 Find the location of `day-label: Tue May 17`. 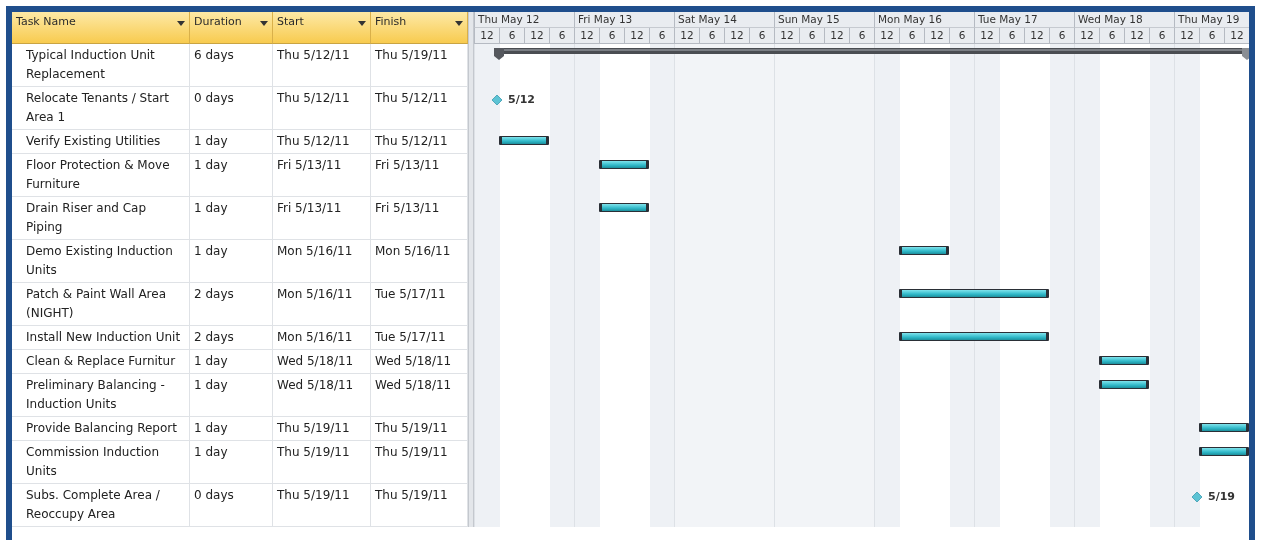

day-label: Tue May 17 is located at coordinates (1024, 20).